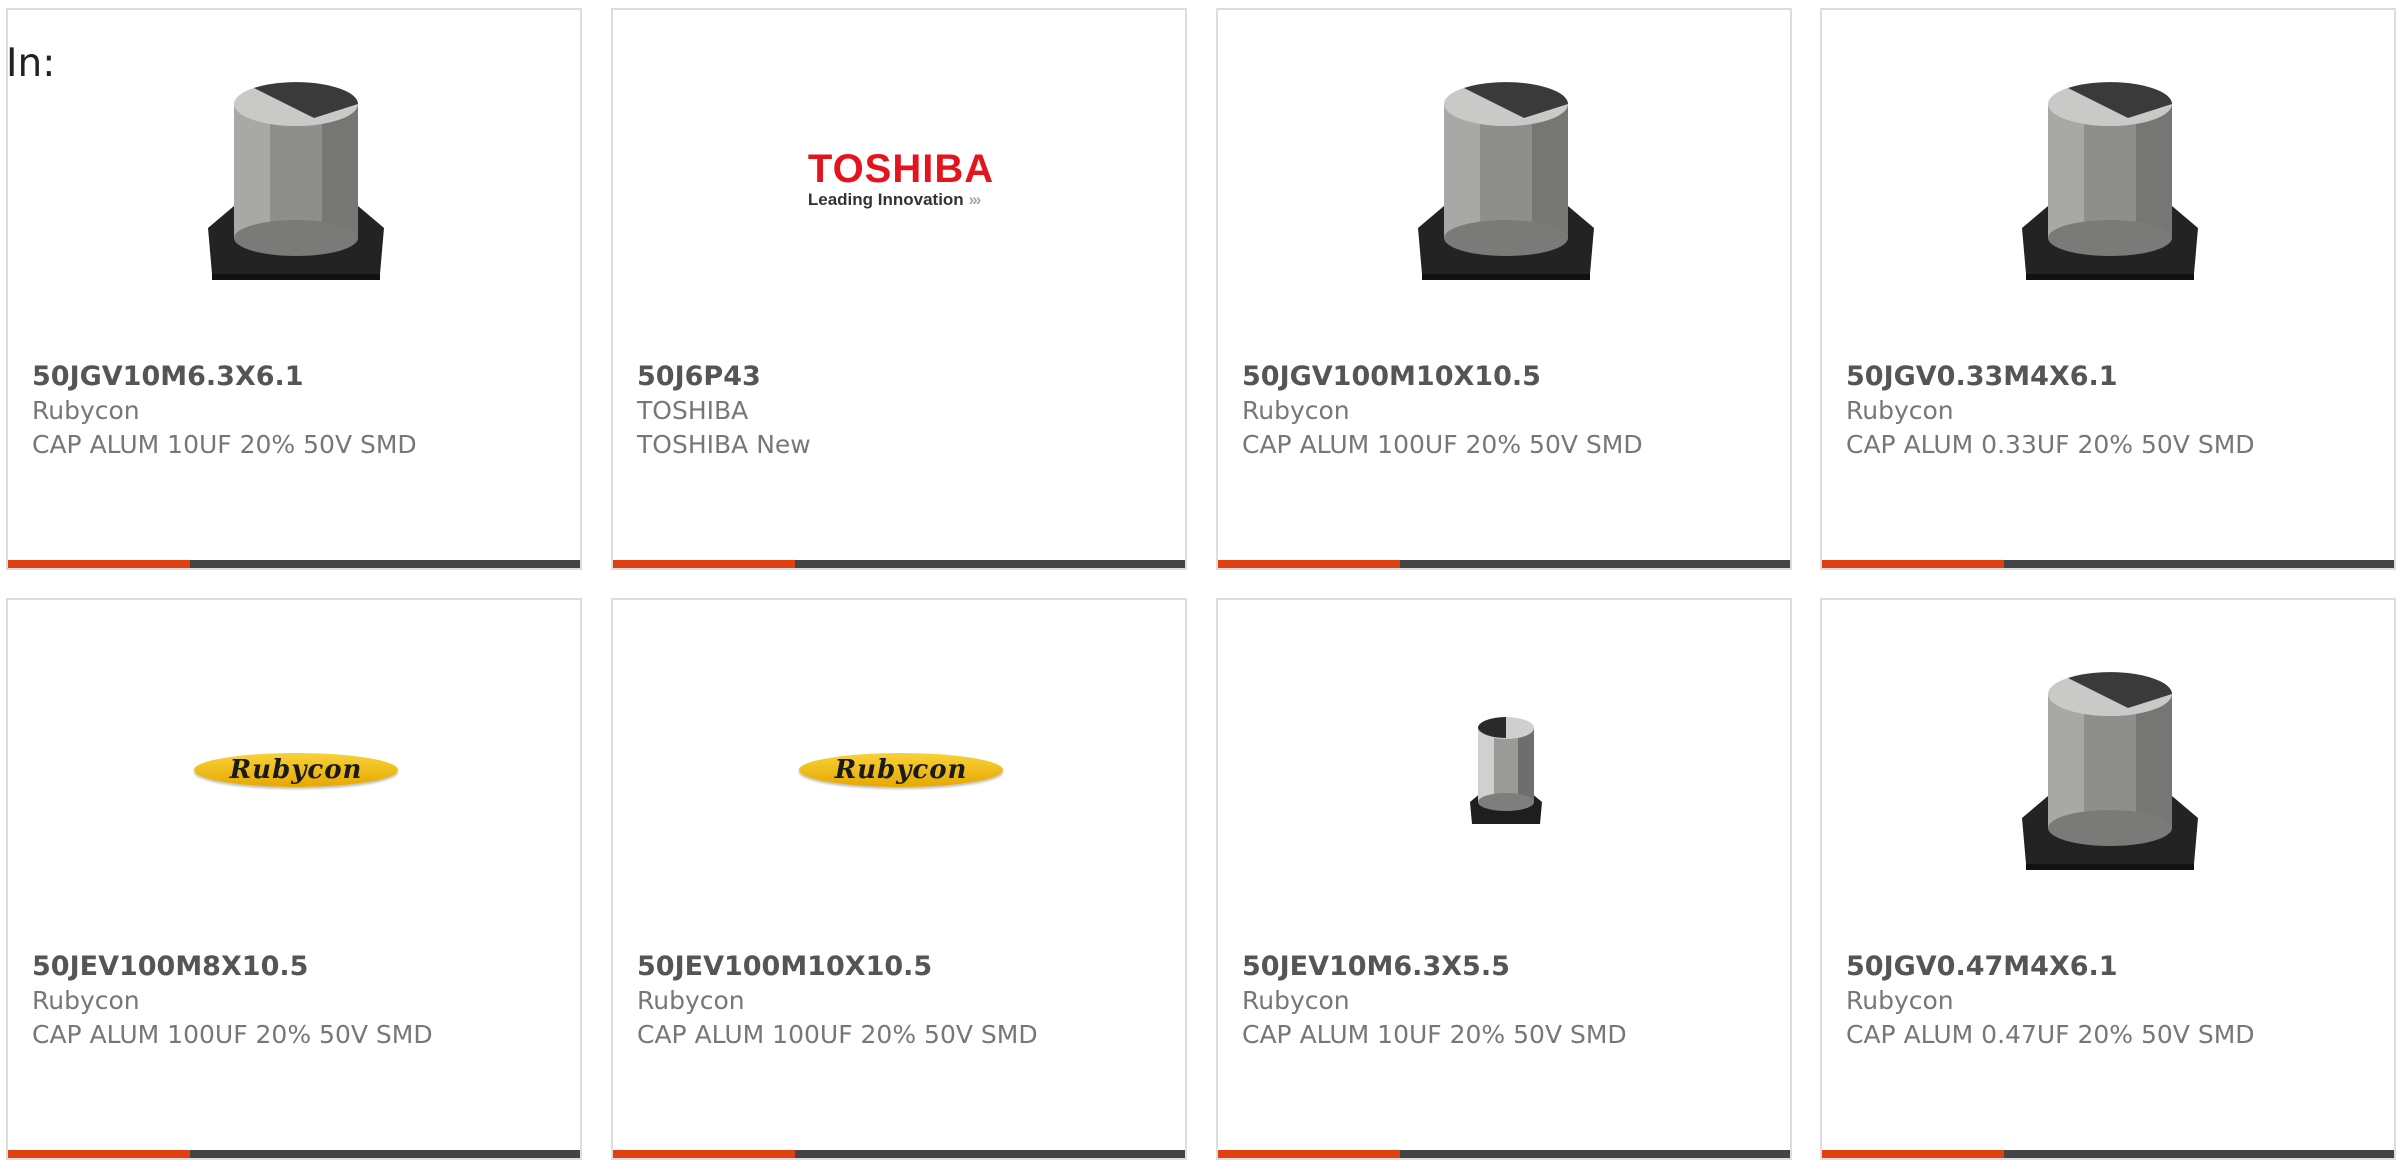  I want to click on filter-in-label: In:, so click(31, 63).